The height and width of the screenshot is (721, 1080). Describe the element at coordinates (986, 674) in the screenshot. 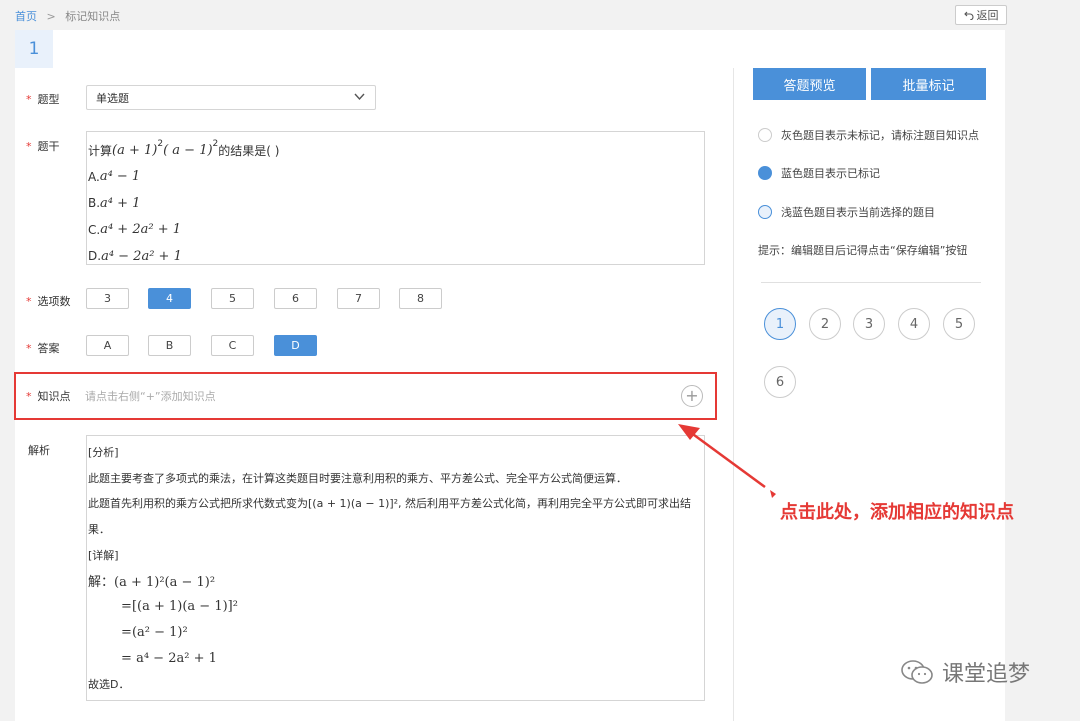

I see `watermark-text: 课堂追梦` at that location.